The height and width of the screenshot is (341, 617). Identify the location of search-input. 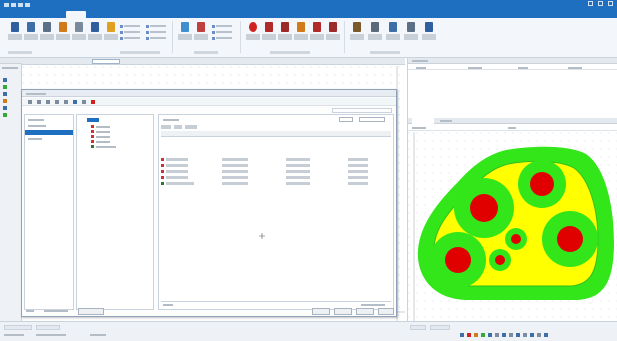
(362, 110).